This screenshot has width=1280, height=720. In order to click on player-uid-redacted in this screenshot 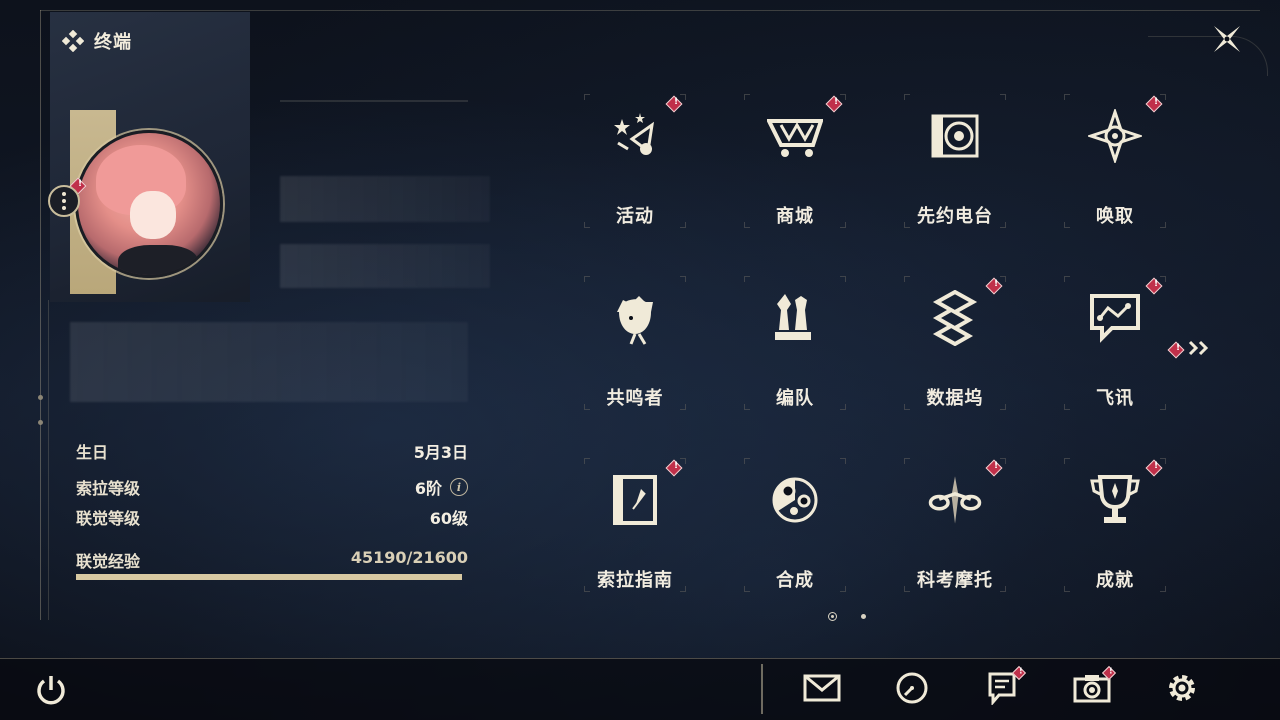, I will do `click(385, 266)`.